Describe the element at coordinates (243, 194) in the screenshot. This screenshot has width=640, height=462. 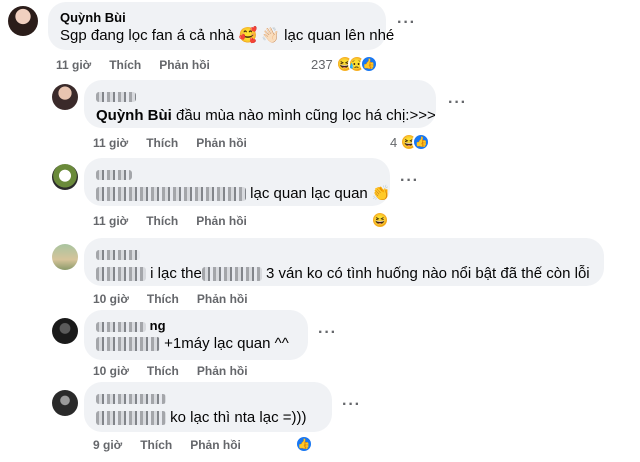
I see `comment-text: lạc quan lạc quan 👏` at that location.